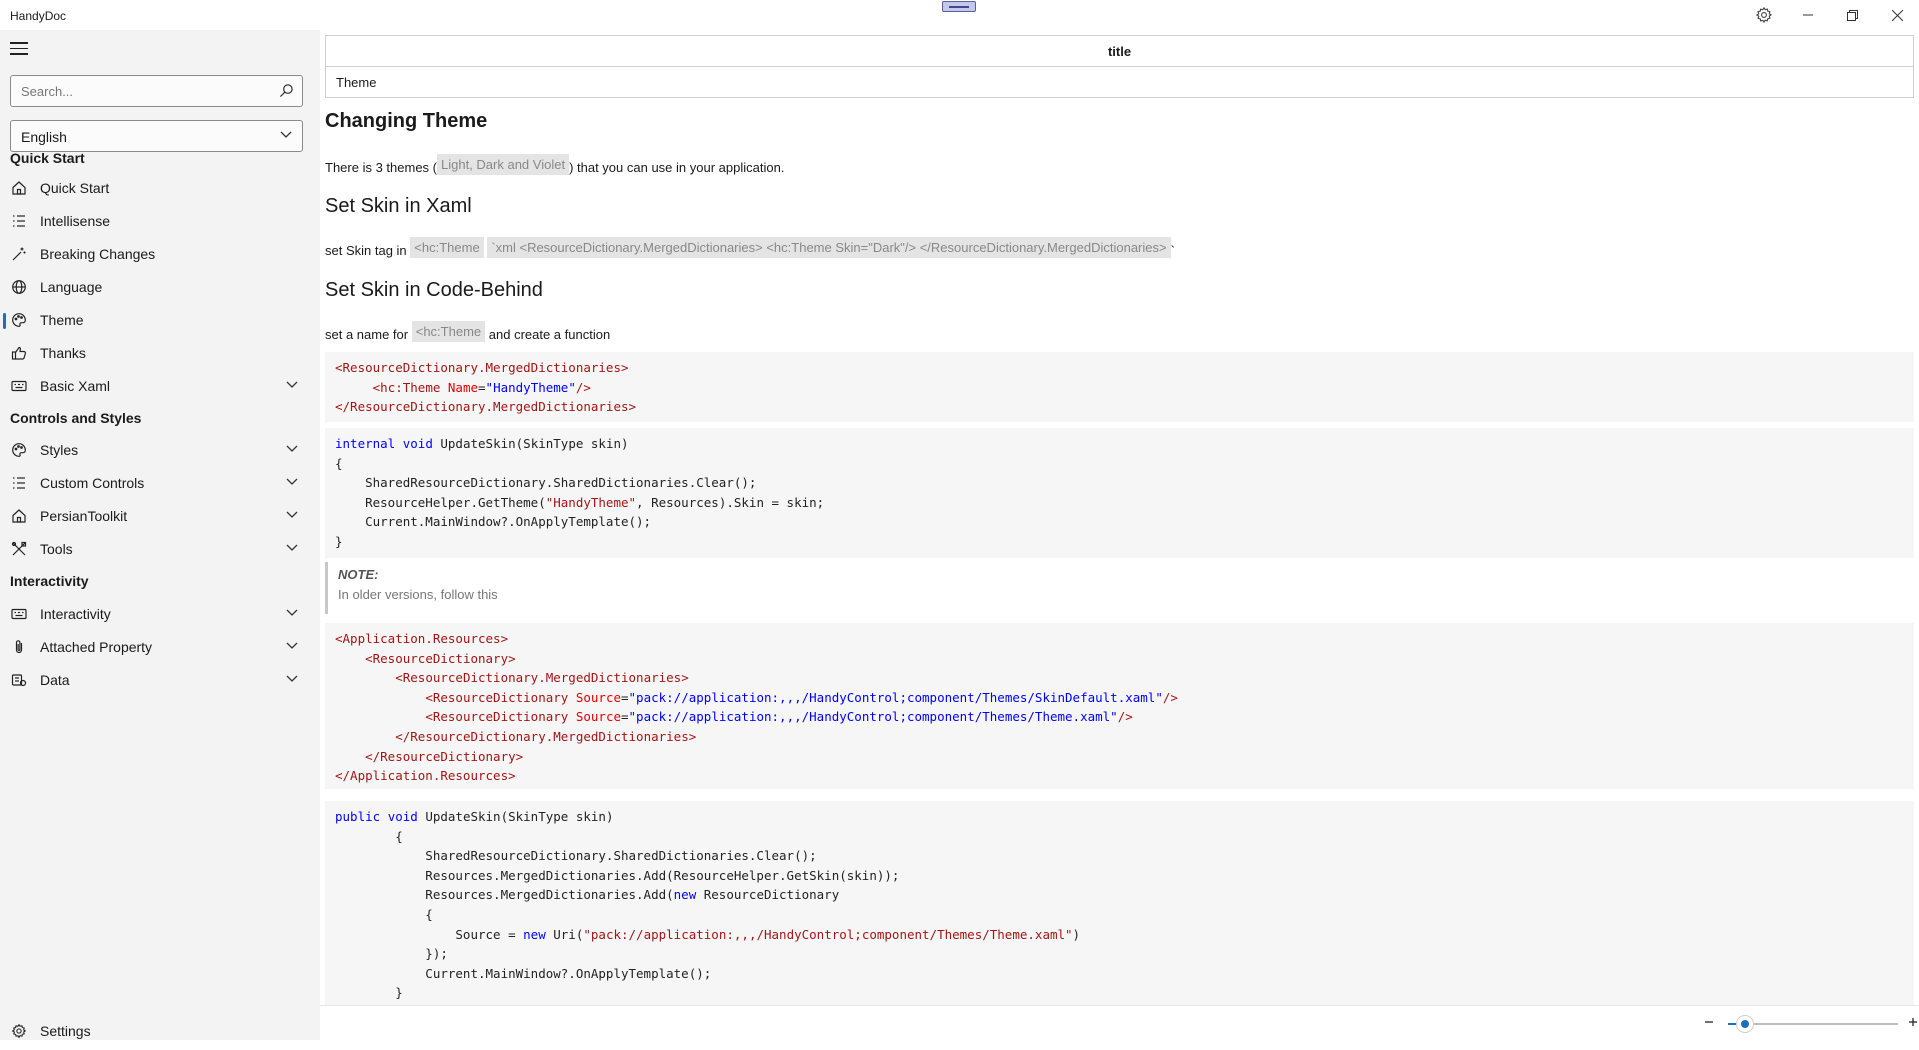  Describe the element at coordinates (160, 549) in the screenshot. I see `sidebar-item-tools: Tools` at that location.